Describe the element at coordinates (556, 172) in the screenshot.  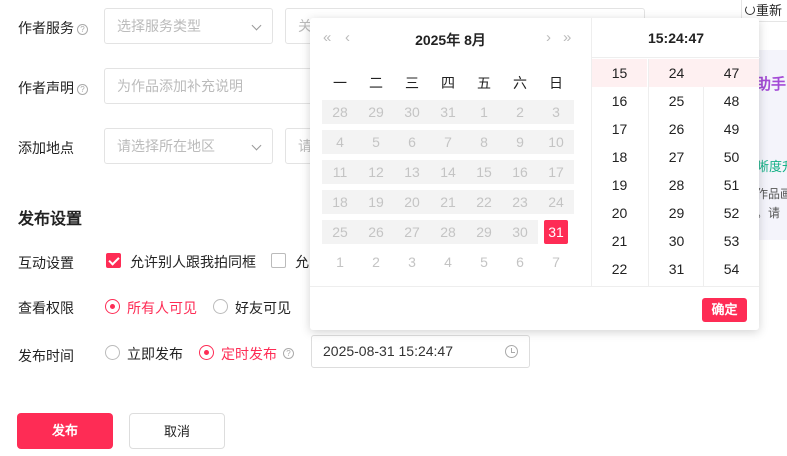
I see `calendar-day: 17` at that location.